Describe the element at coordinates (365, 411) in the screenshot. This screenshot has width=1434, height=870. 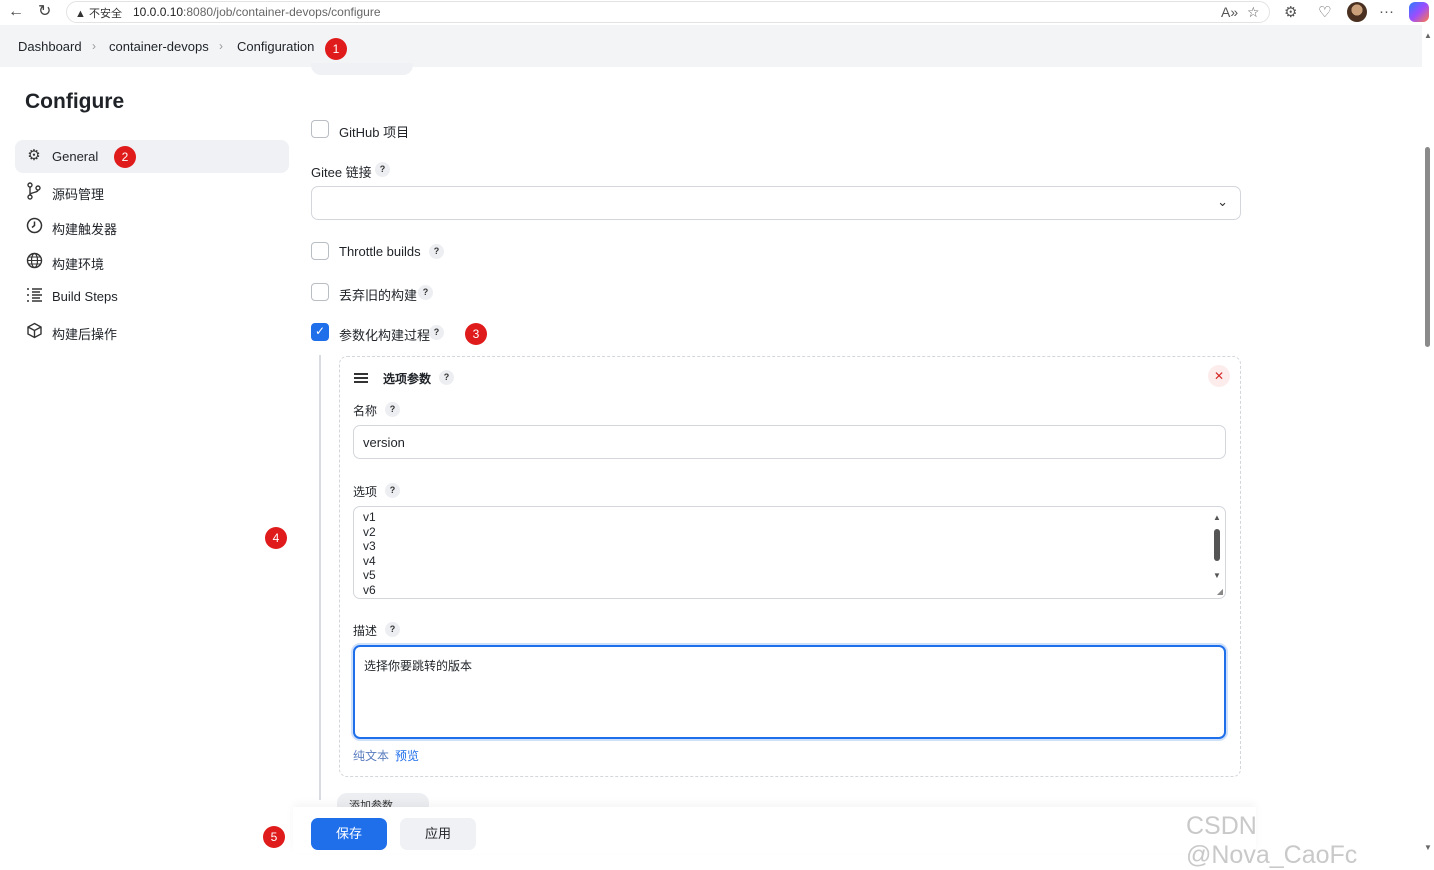
I see `name-label: 名称` at that location.